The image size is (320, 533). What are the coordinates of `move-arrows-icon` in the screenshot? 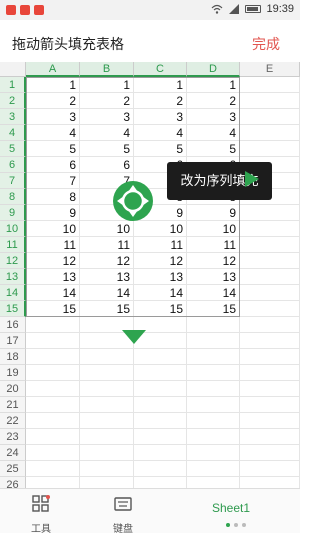 It's located at (133, 201).